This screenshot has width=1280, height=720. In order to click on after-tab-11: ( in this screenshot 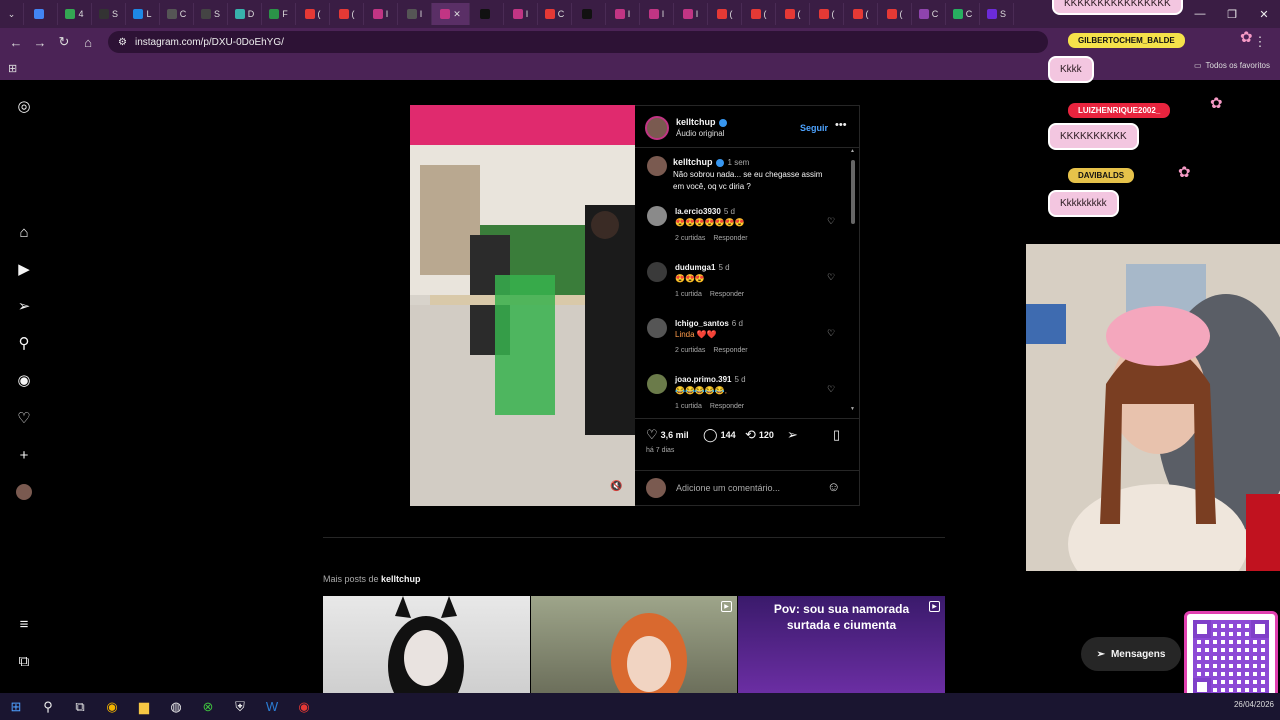, I will do `click(861, 14)`.